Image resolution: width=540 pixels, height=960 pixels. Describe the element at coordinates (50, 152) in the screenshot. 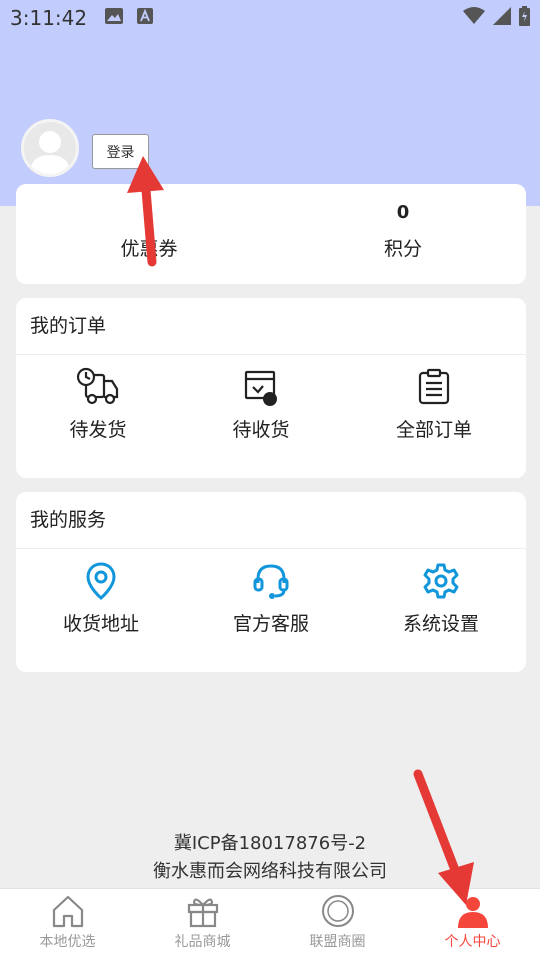

I see `default-avatar-icon` at that location.